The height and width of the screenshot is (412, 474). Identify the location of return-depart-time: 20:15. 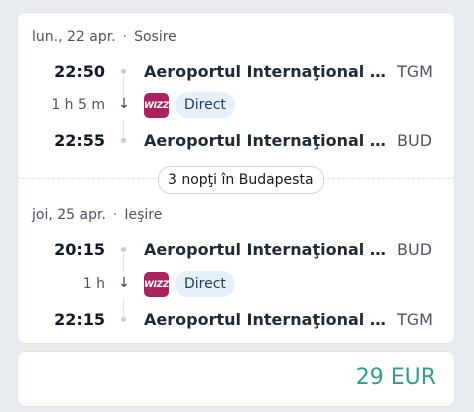
(79, 249).